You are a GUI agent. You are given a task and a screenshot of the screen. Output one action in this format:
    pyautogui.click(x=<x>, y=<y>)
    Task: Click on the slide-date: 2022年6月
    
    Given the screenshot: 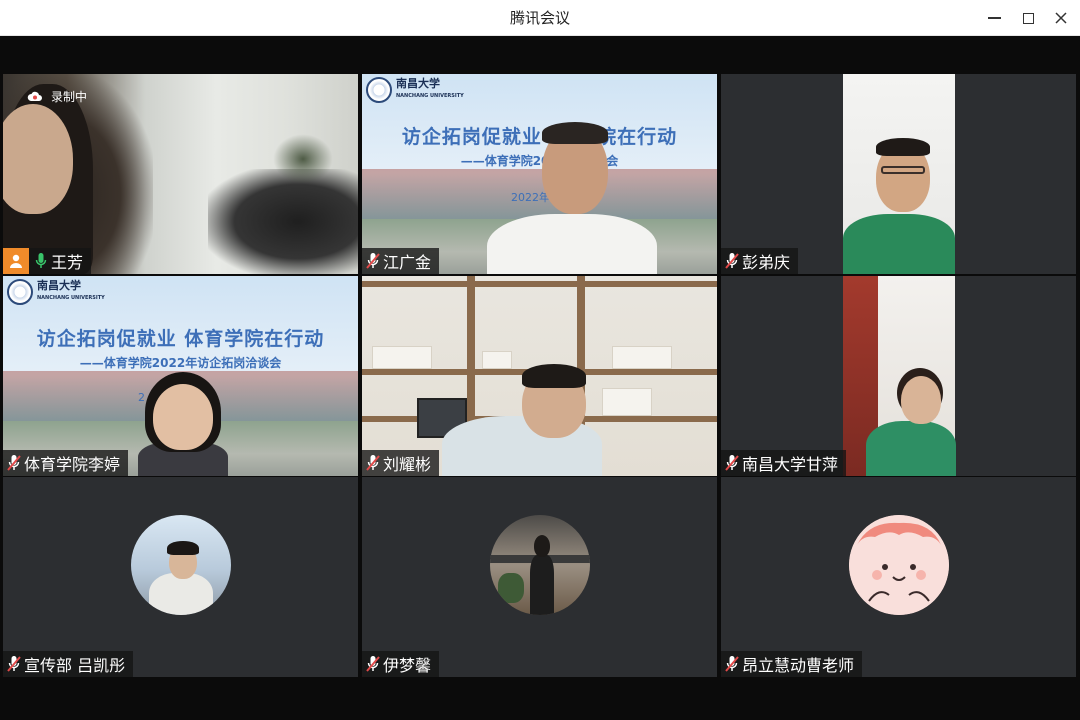 What is the action you would take?
    pyautogui.click(x=539, y=197)
    